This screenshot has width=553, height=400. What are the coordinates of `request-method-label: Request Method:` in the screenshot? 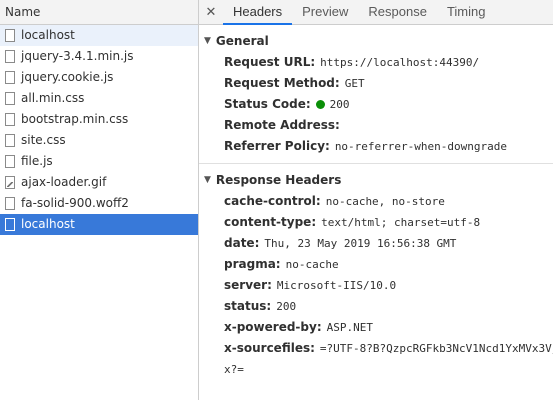 It's located at (282, 83).